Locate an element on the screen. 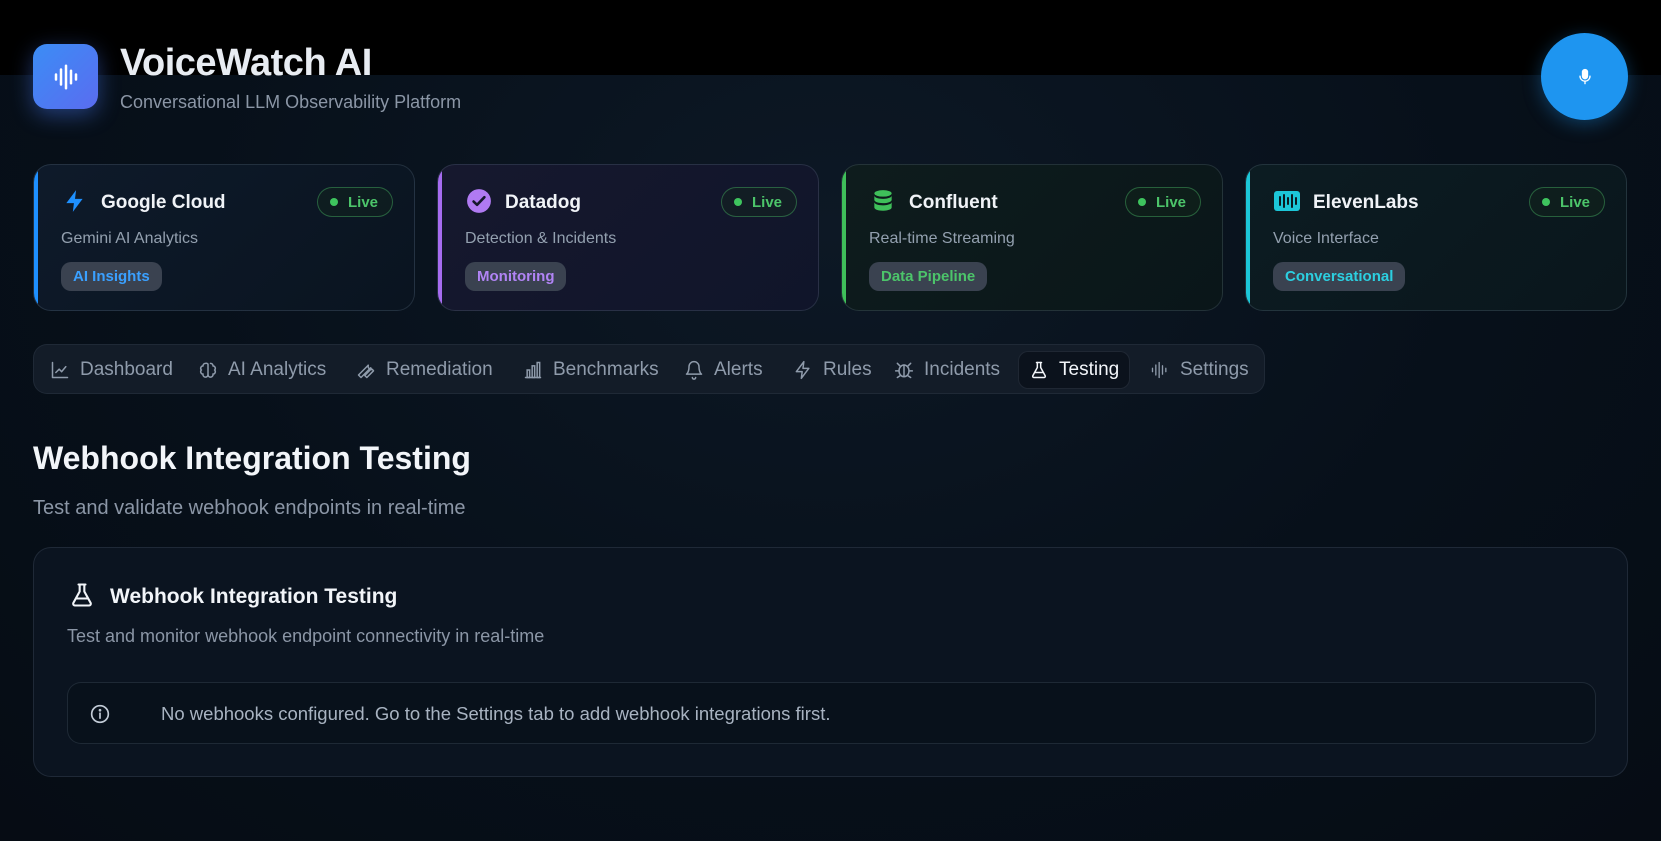  bell-icon is located at coordinates (694, 370).